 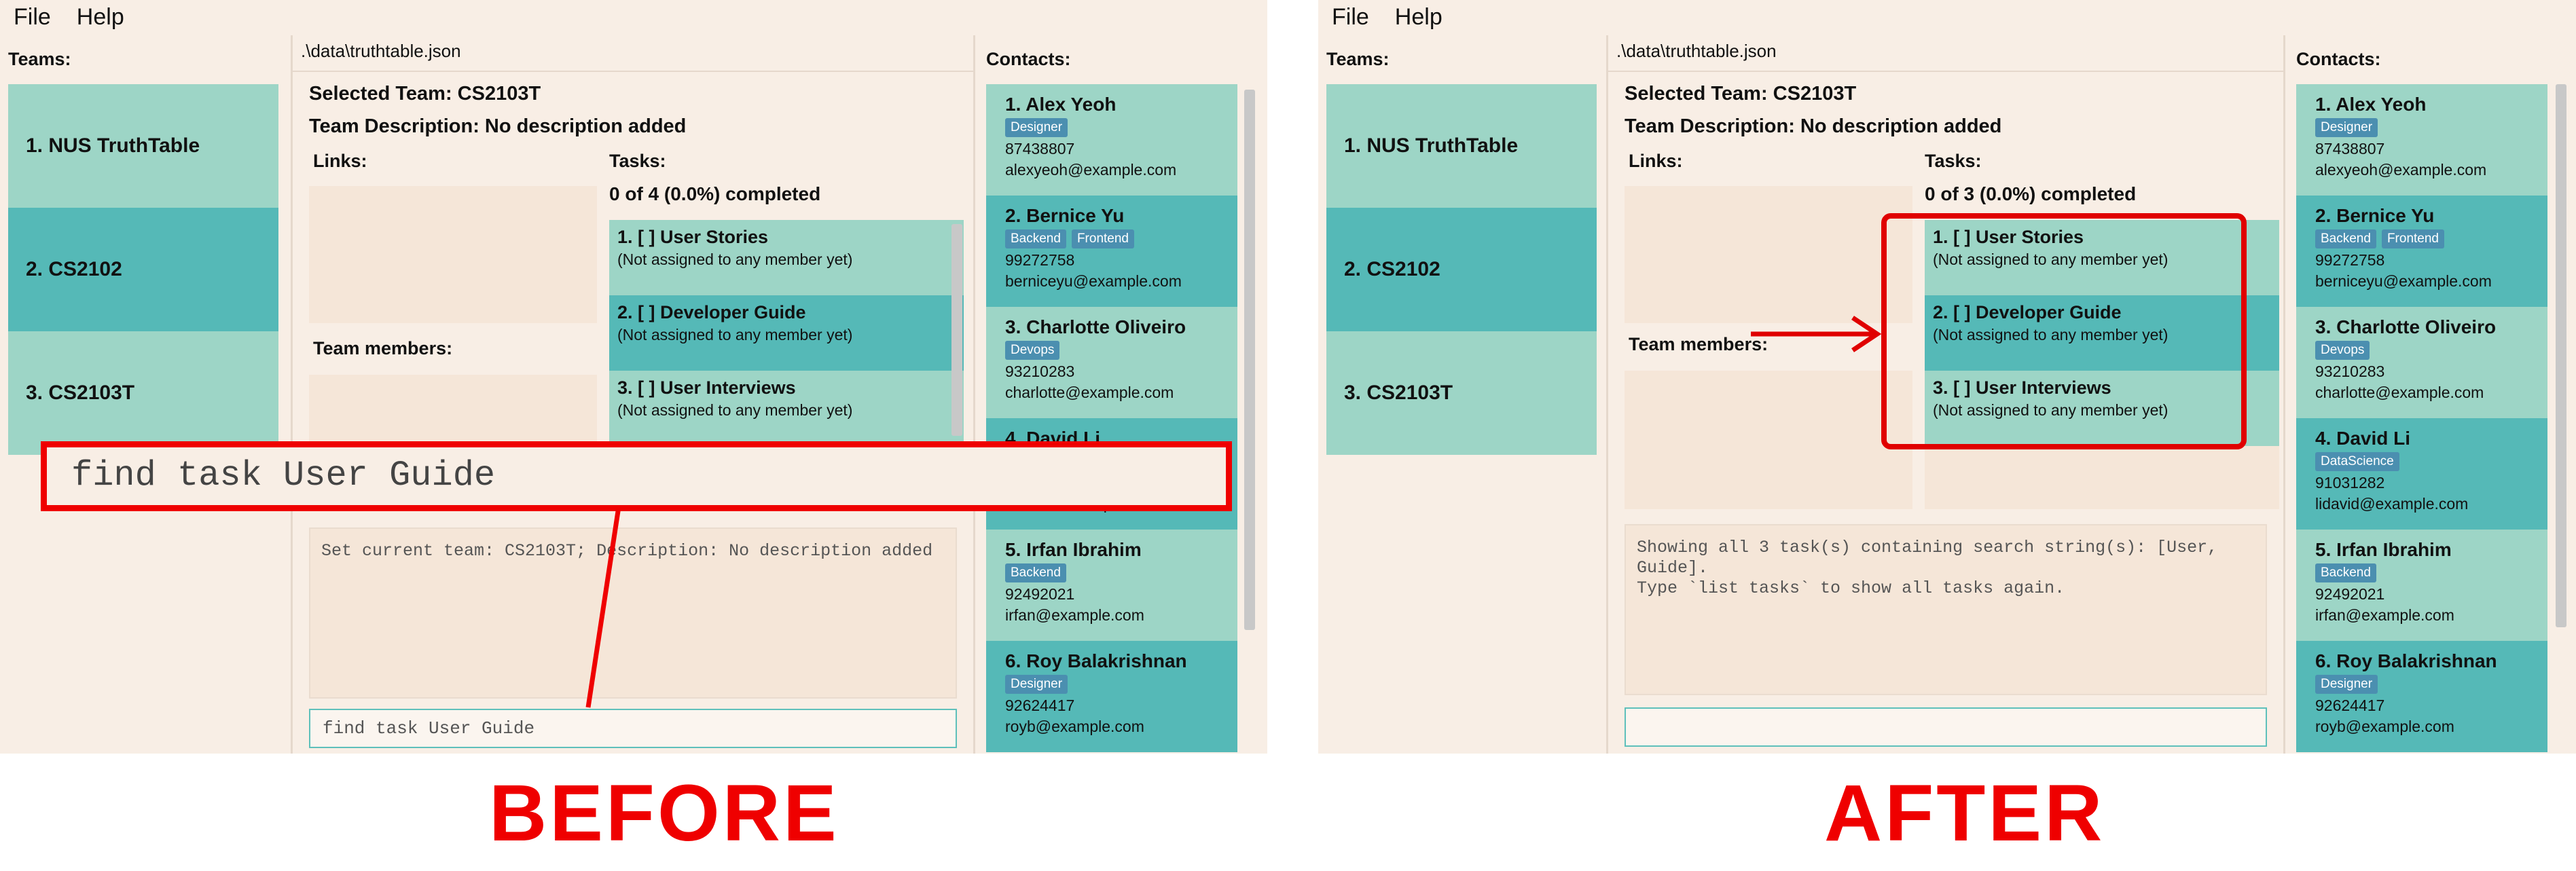 I want to click on tasks-summary: 0 of 4 (0.0%) completed, so click(x=715, y=193).